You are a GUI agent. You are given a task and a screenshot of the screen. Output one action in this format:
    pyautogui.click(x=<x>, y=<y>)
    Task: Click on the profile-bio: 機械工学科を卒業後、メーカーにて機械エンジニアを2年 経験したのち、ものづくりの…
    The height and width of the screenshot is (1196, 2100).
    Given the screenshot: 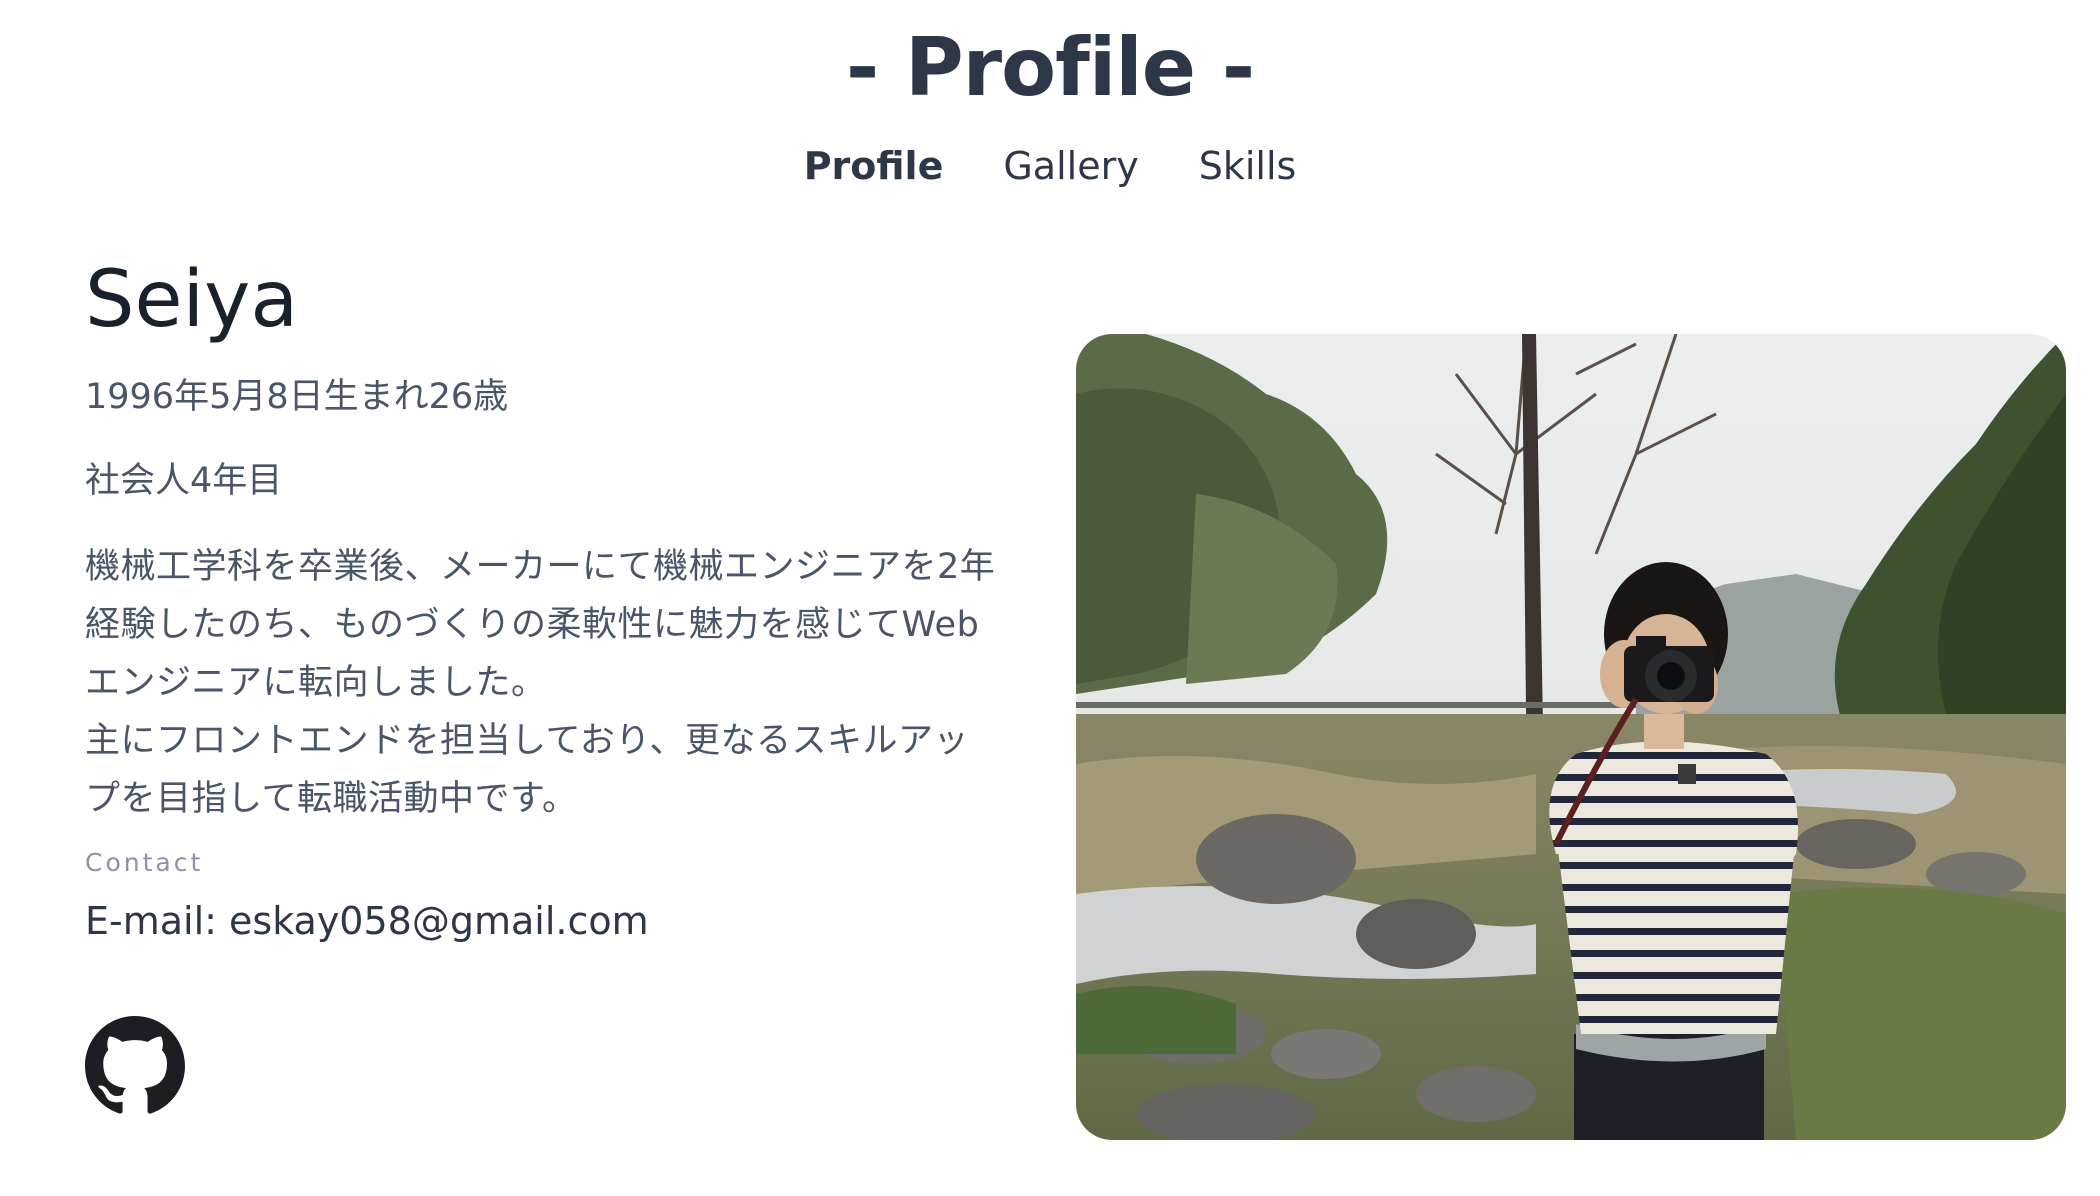 What is the action you would take?
    pyautogui.click(x=540, y=683)
    